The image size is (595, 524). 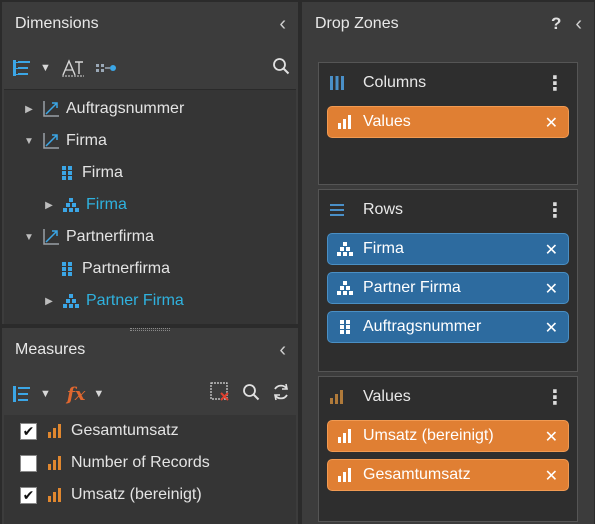 I want to click on sort-alpha-icon, so click(x=73, y=68).